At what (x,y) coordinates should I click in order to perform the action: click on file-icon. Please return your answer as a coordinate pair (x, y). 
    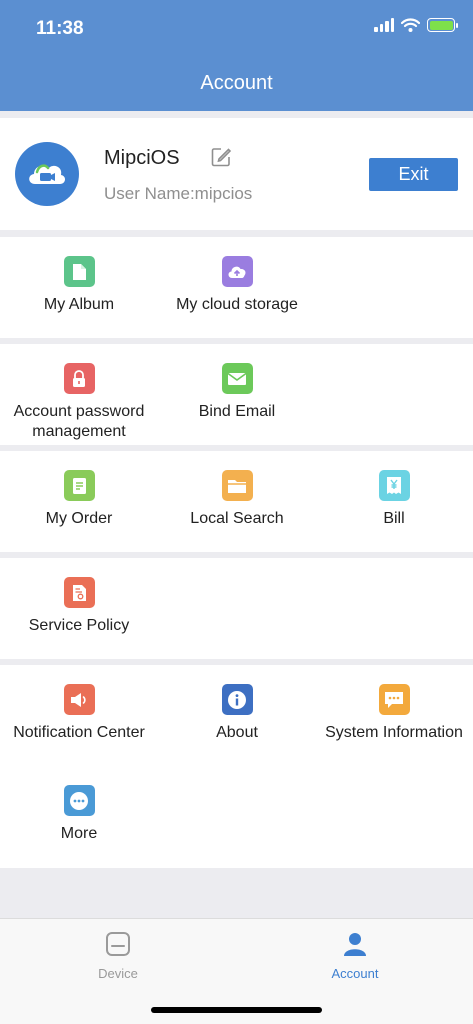
    Looking at the image, I should click on (79, 271).